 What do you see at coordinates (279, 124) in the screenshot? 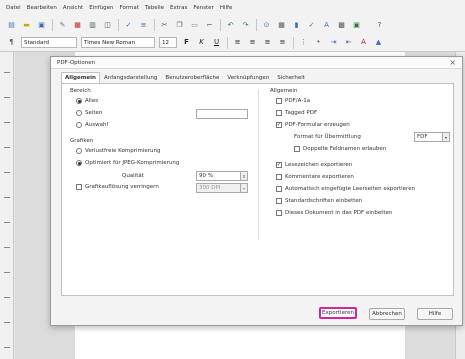
I see `checkbox-indicator: ✓` at bounding box center [279, 124].